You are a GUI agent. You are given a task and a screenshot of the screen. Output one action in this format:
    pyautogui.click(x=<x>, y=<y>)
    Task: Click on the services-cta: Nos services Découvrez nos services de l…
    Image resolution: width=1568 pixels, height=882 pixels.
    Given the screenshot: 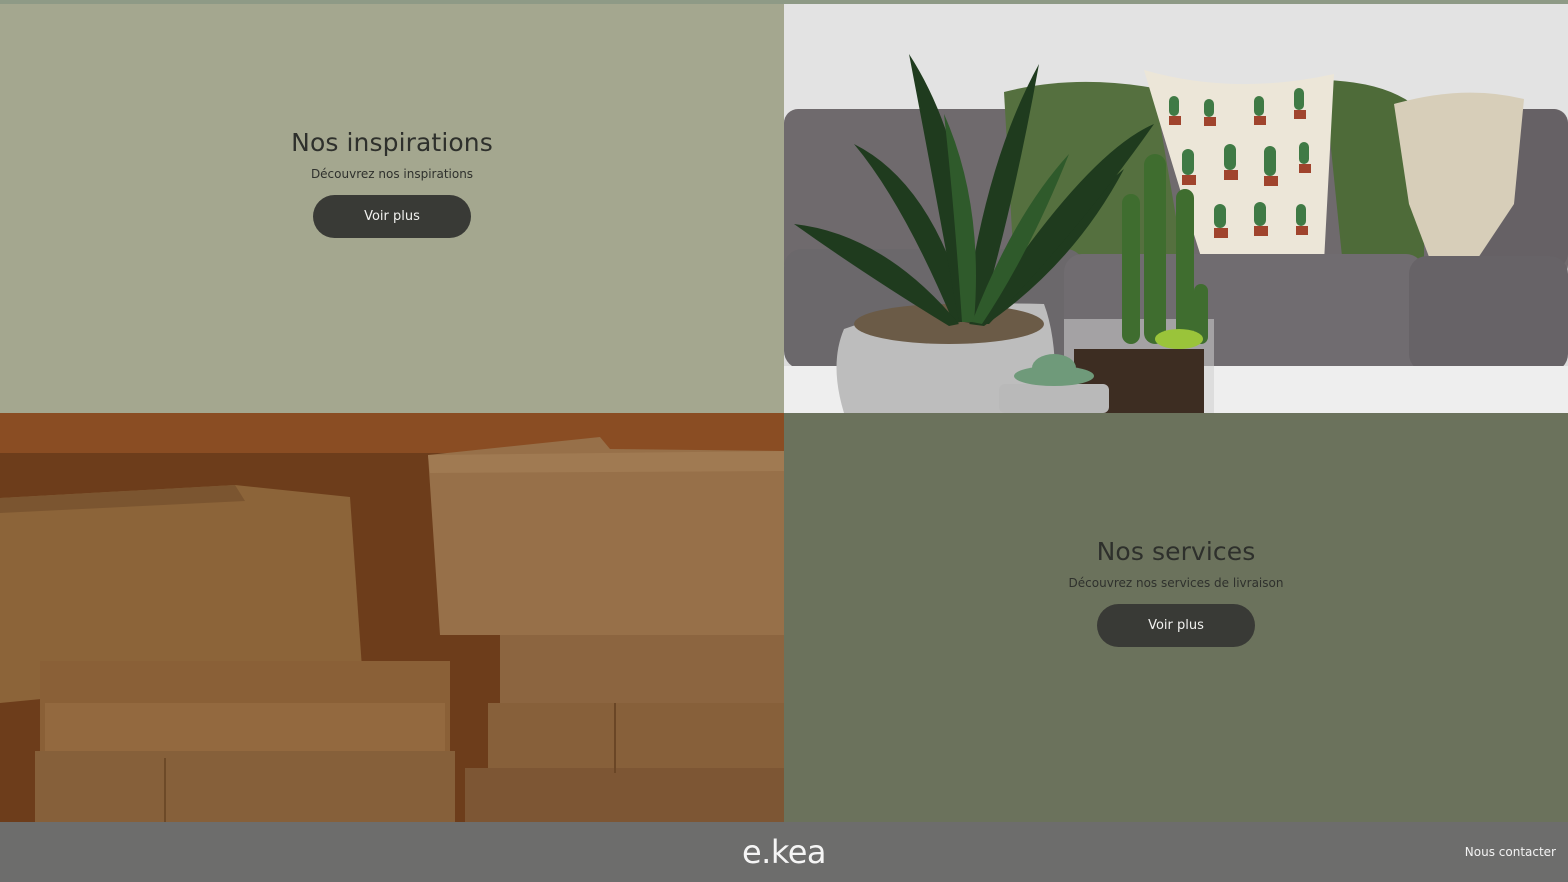 What is the action you would take?
    pyautogui.click(x=1176, y=592)
    